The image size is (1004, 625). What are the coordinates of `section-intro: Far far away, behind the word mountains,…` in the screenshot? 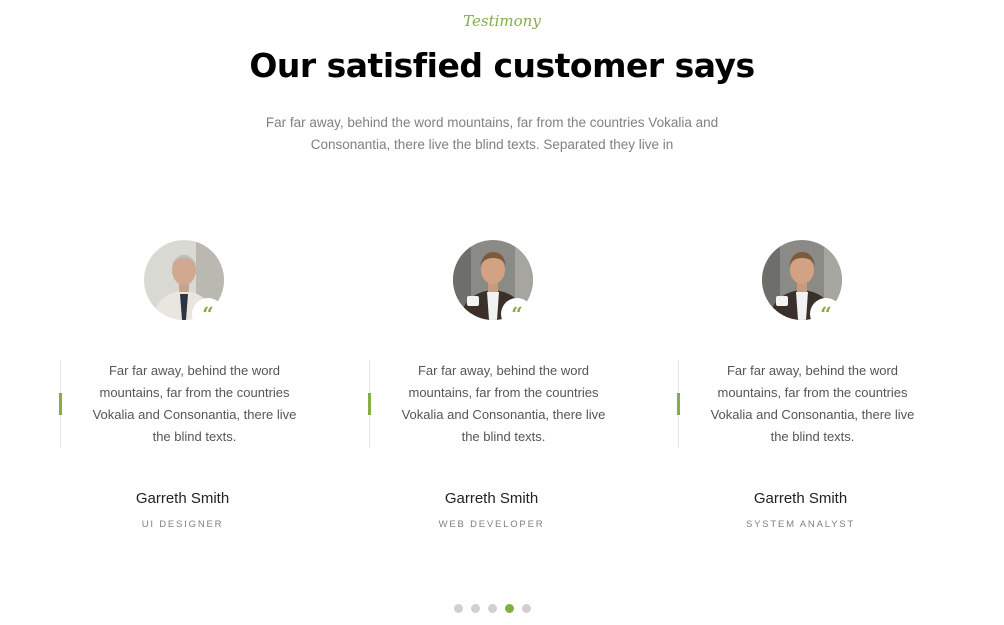 It's located at (492, 133).